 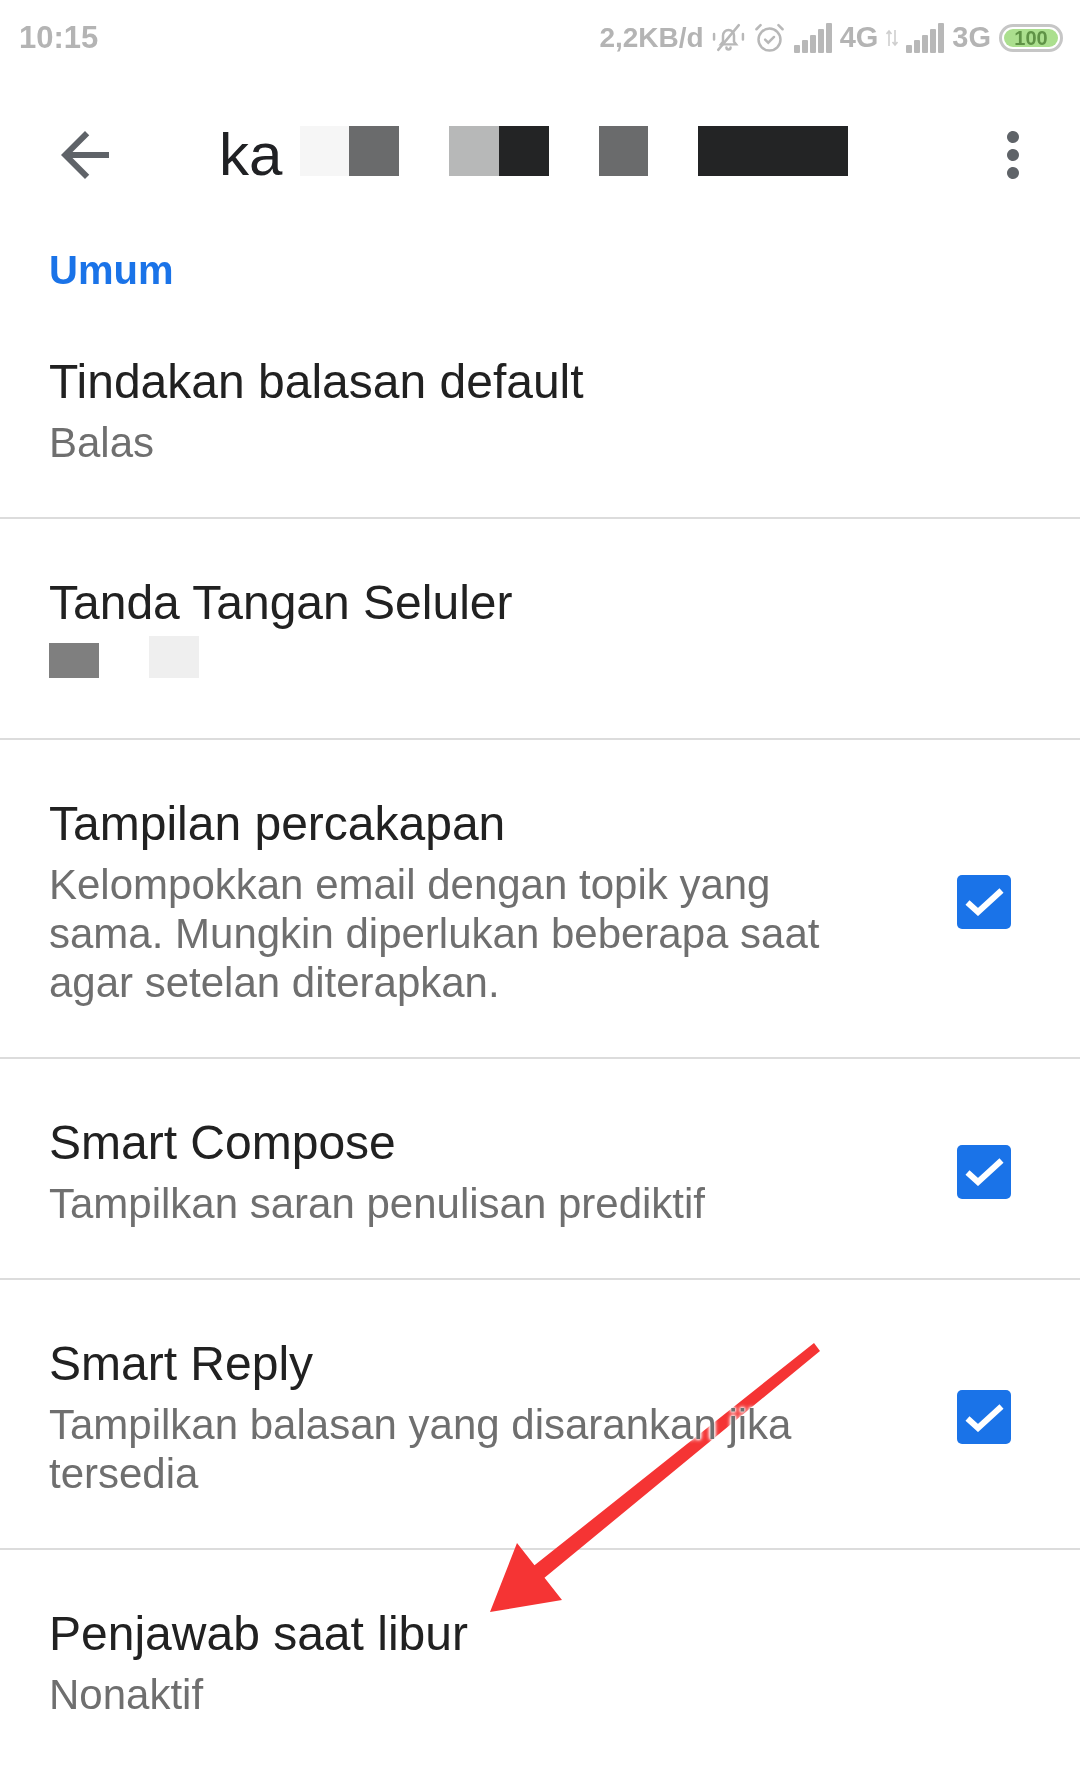 I want to click on alarm-clock-icon, so click(x=769, y=37).